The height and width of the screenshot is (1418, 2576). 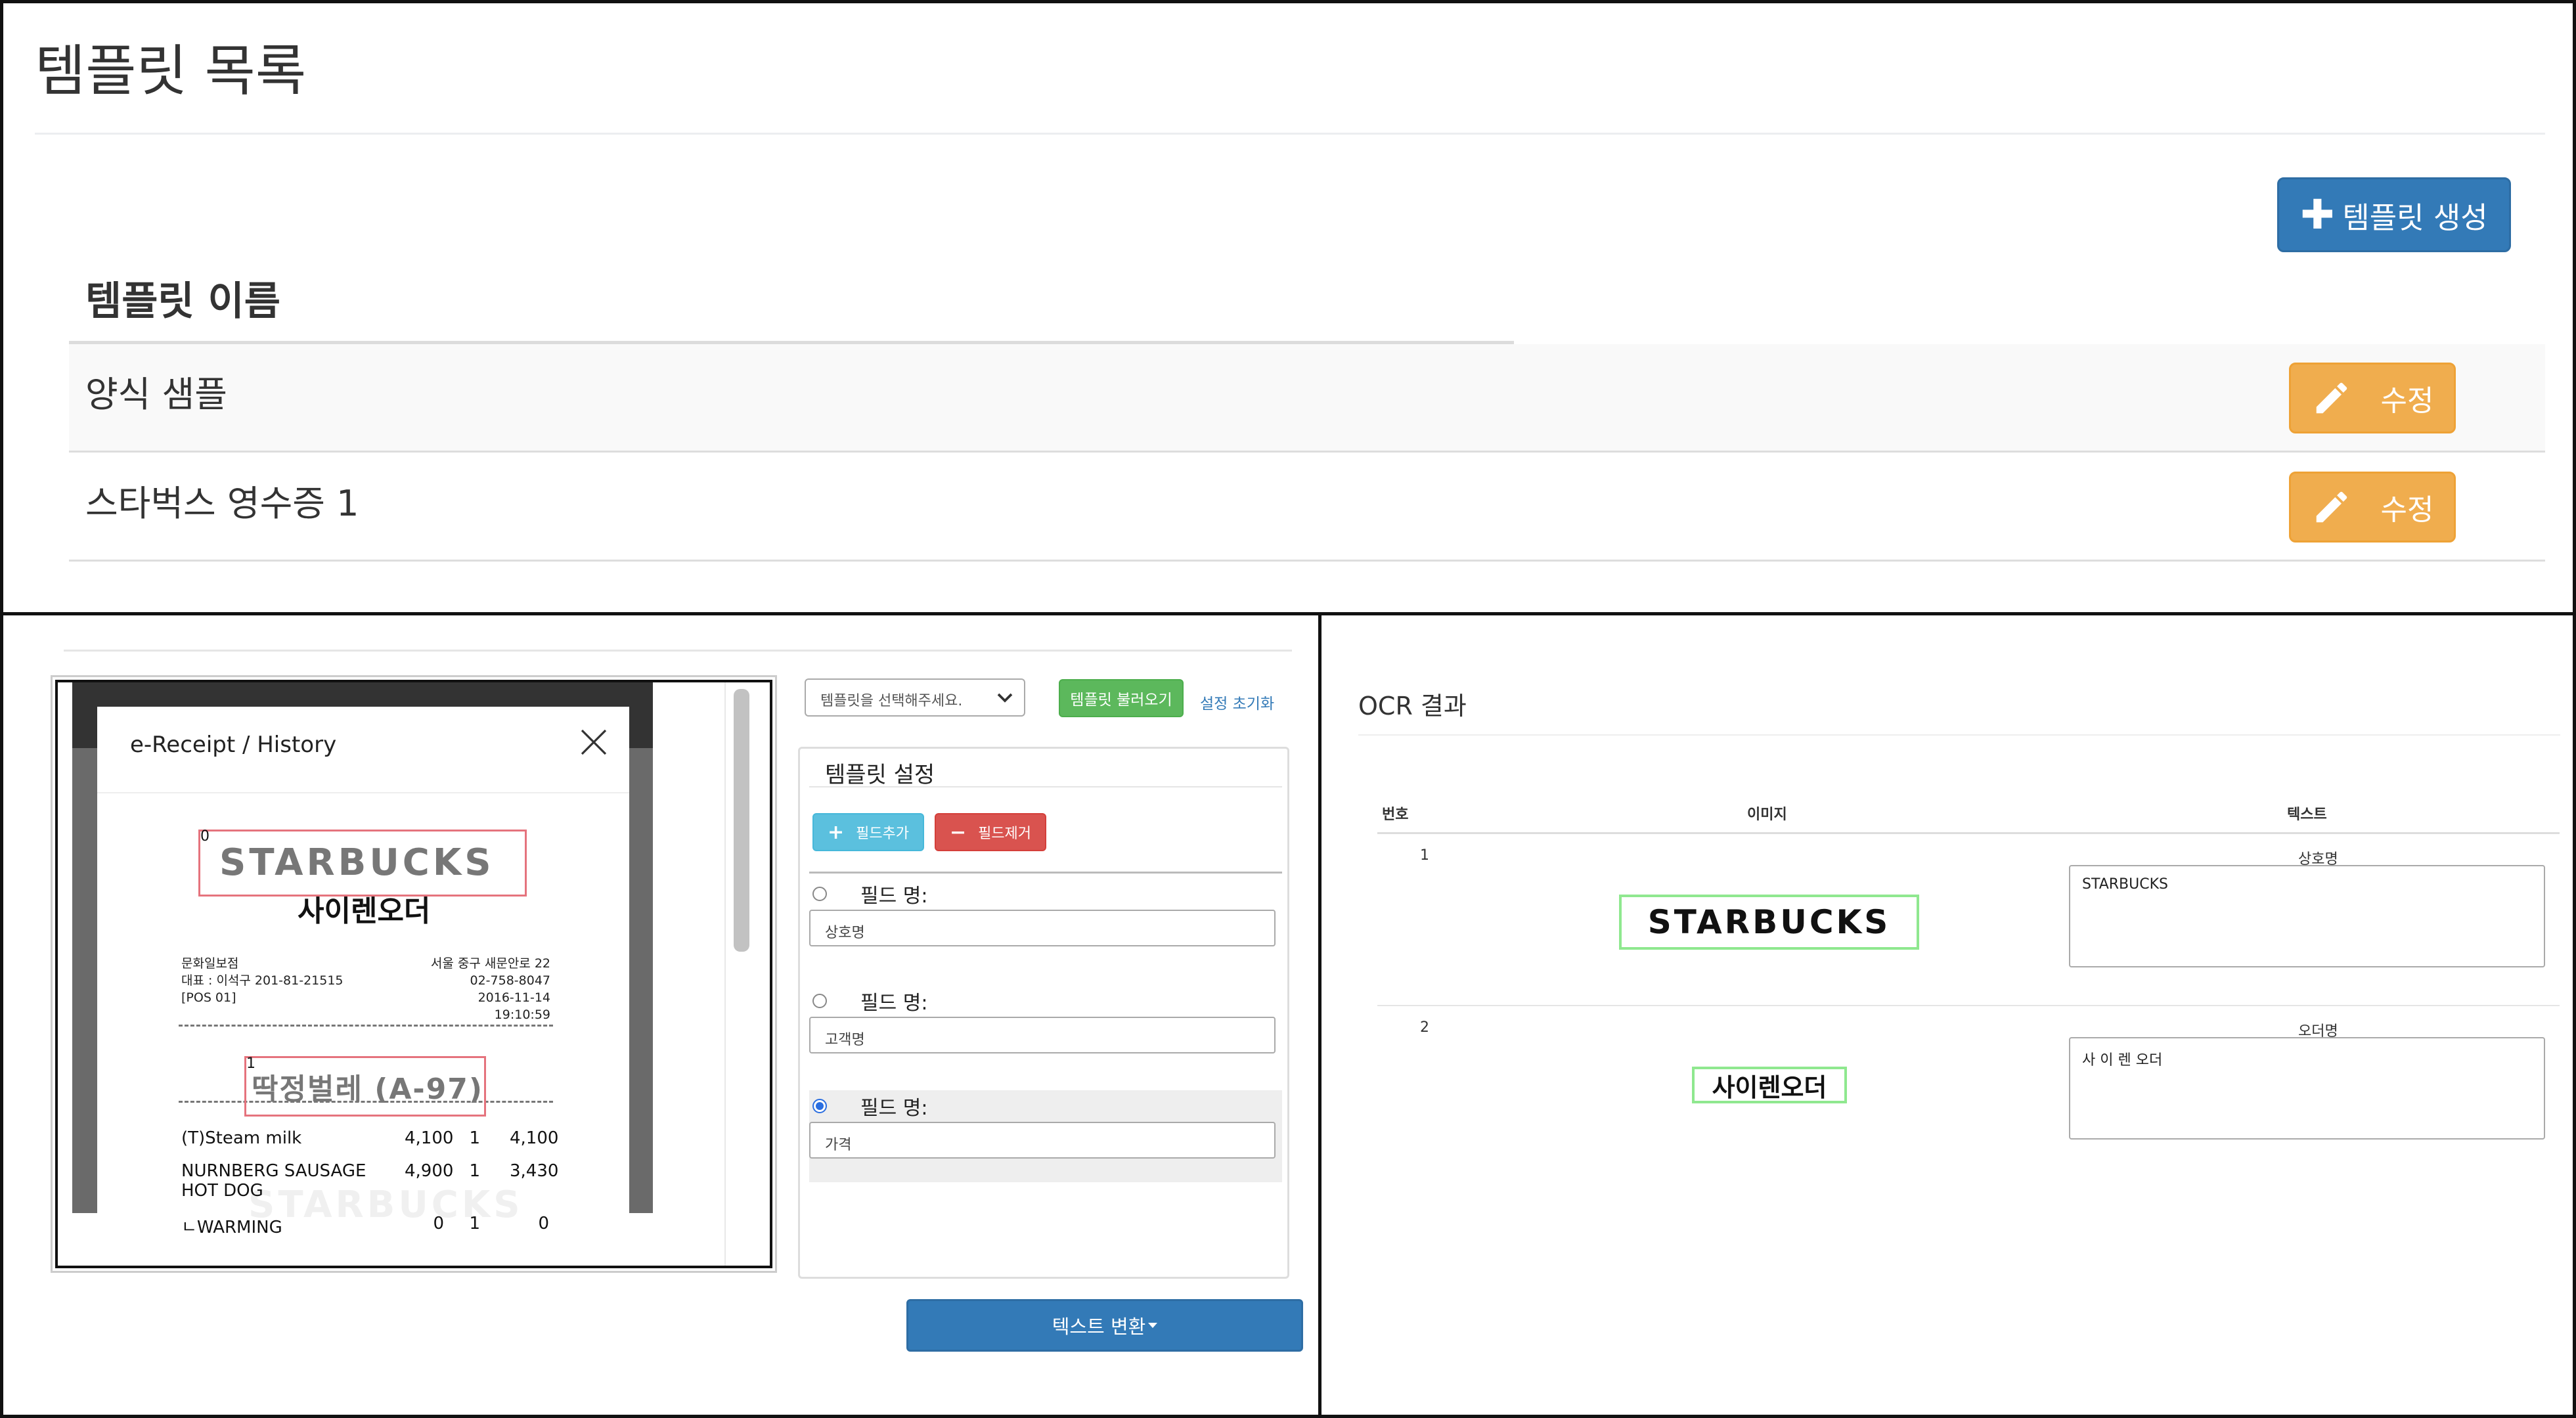 I want to click on plus-icon: +, so click(x=836, y=832).